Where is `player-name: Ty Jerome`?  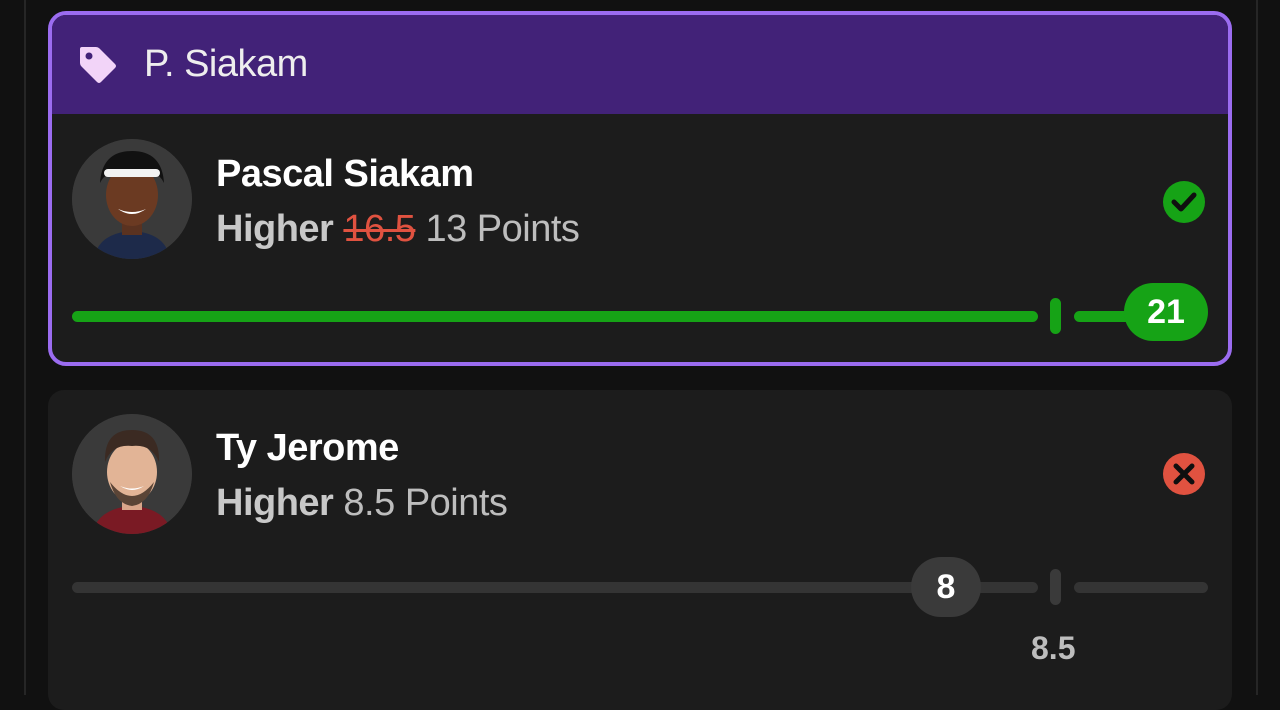 player-name: Ty Jerome is located at coordinates (307, 448).